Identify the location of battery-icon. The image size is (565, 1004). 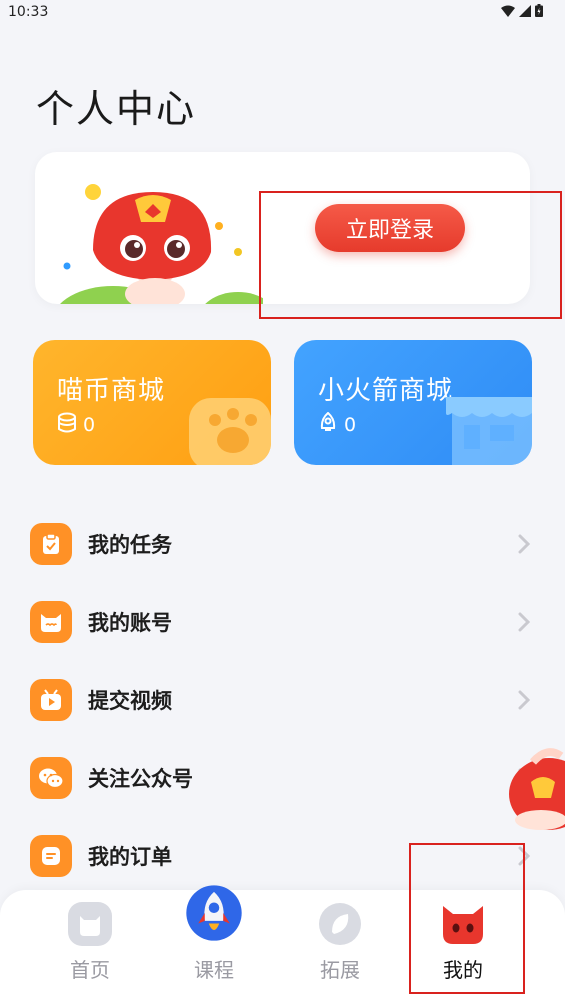
(539, 10).